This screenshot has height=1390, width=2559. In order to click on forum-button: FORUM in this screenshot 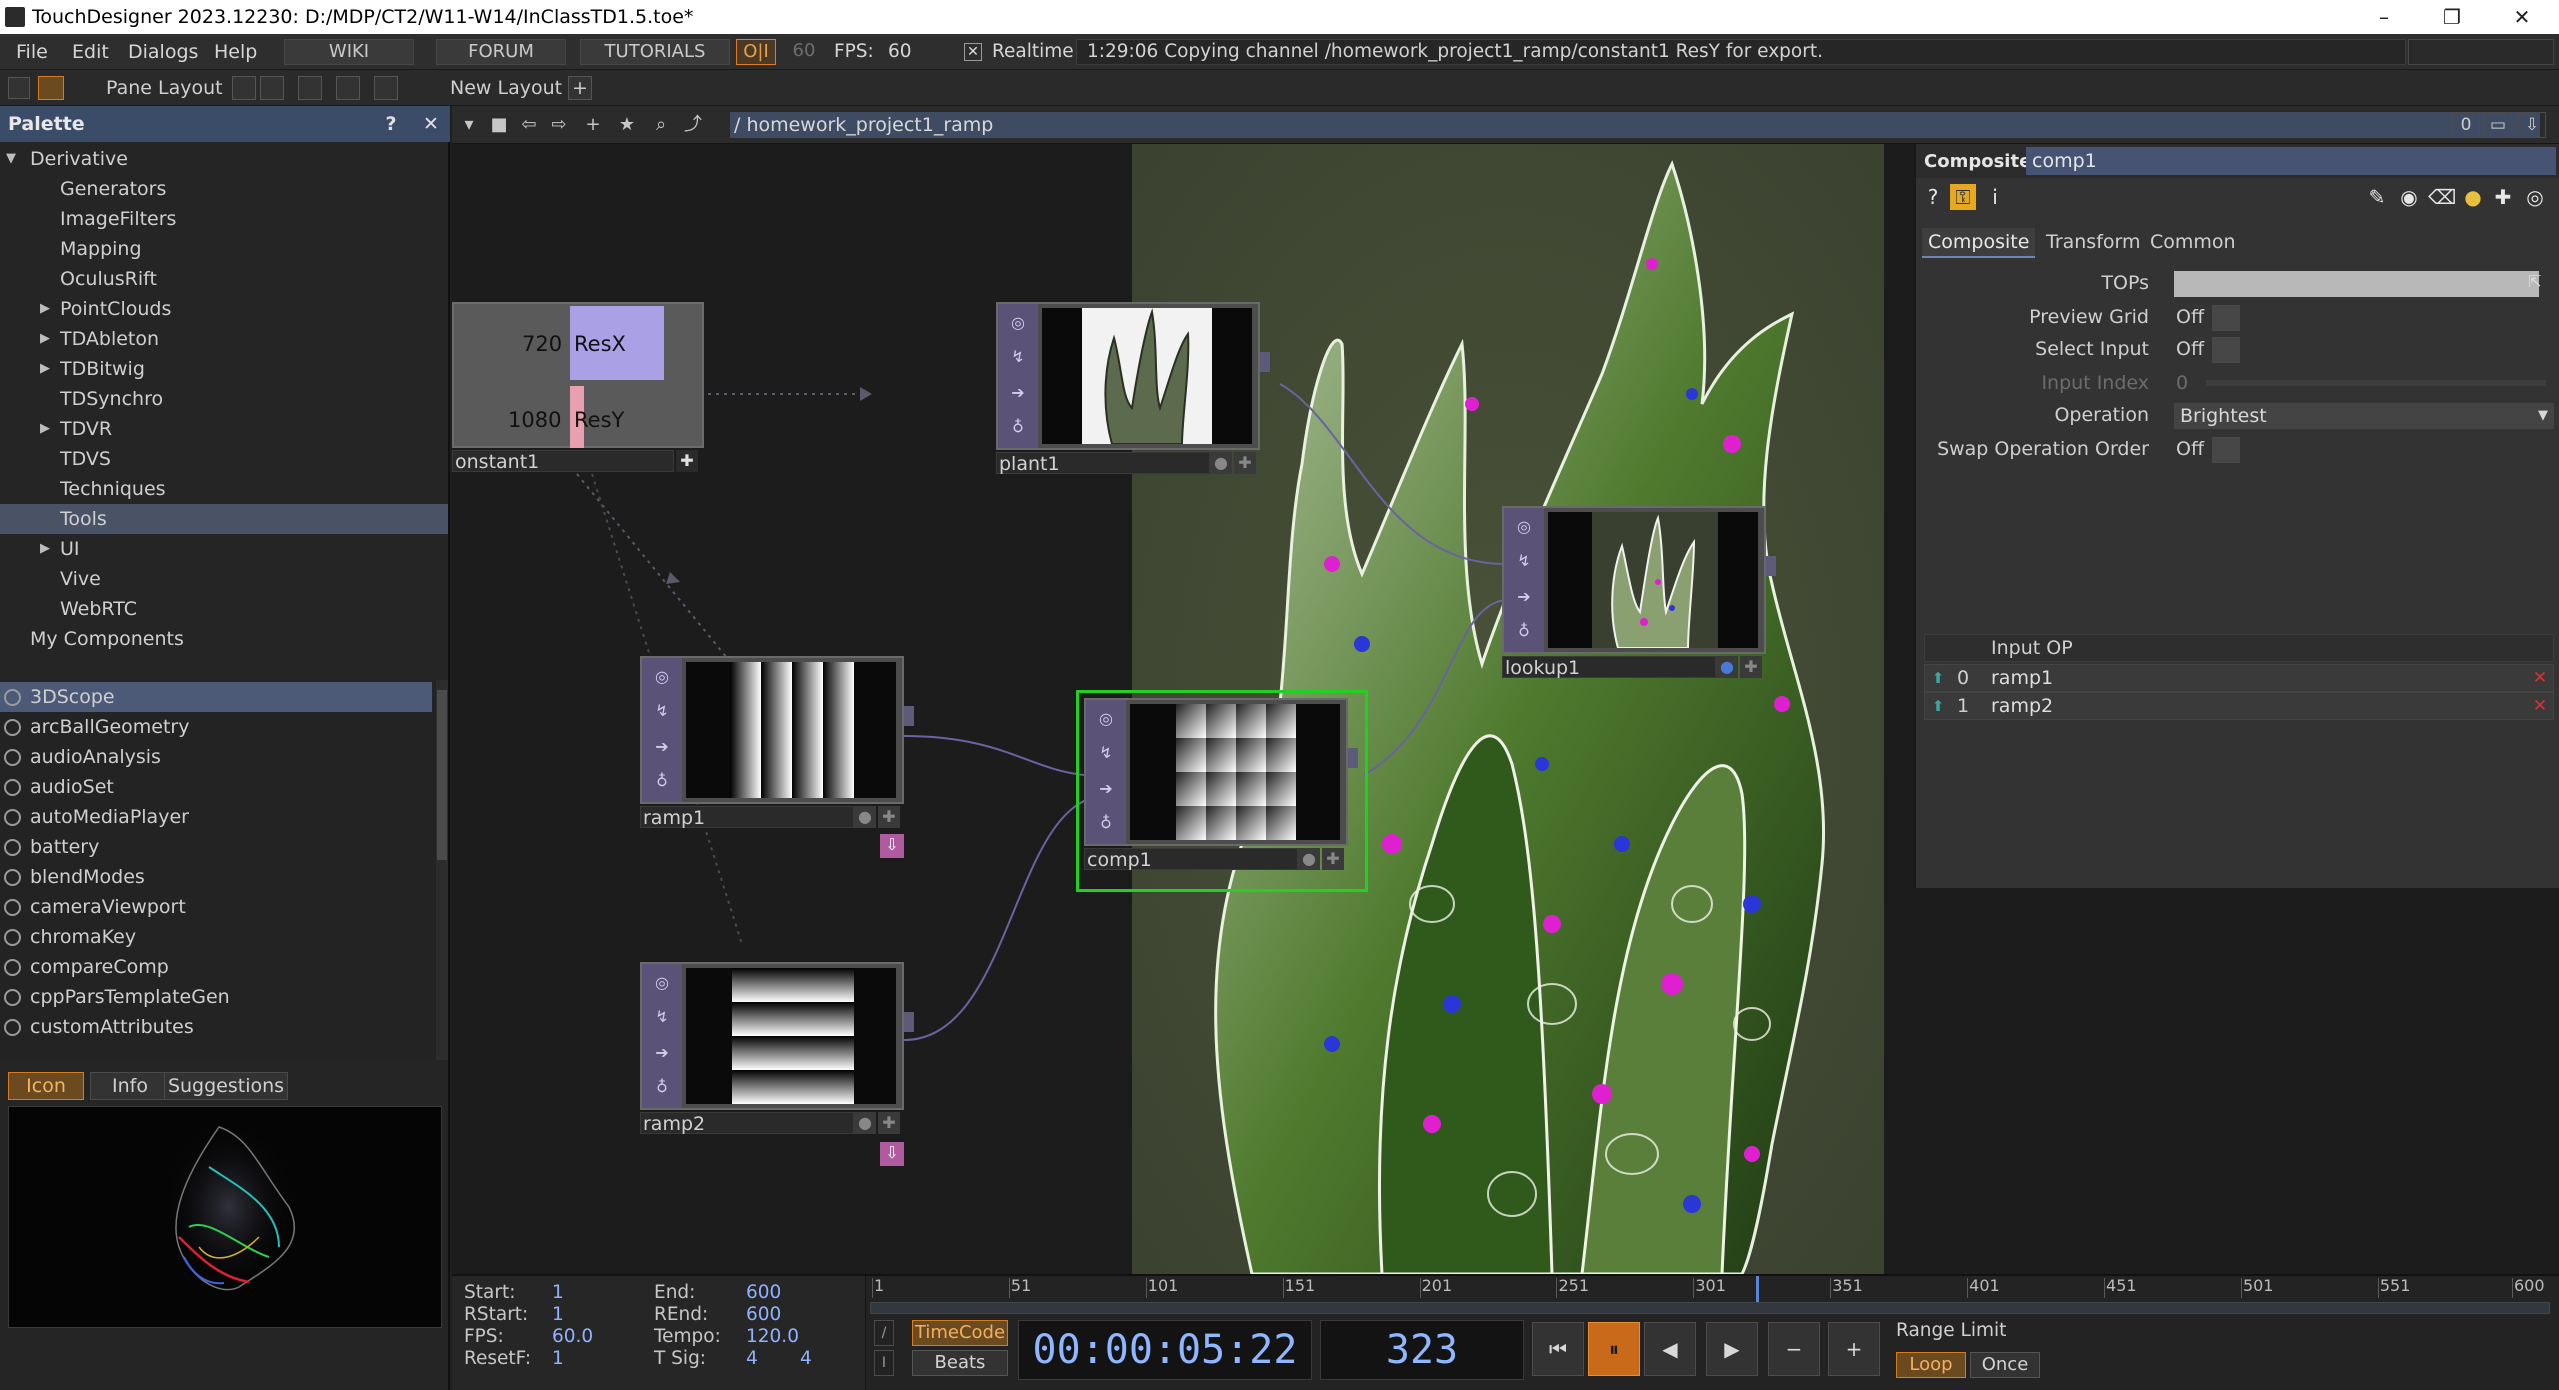, I will do `click(501, 52)`.